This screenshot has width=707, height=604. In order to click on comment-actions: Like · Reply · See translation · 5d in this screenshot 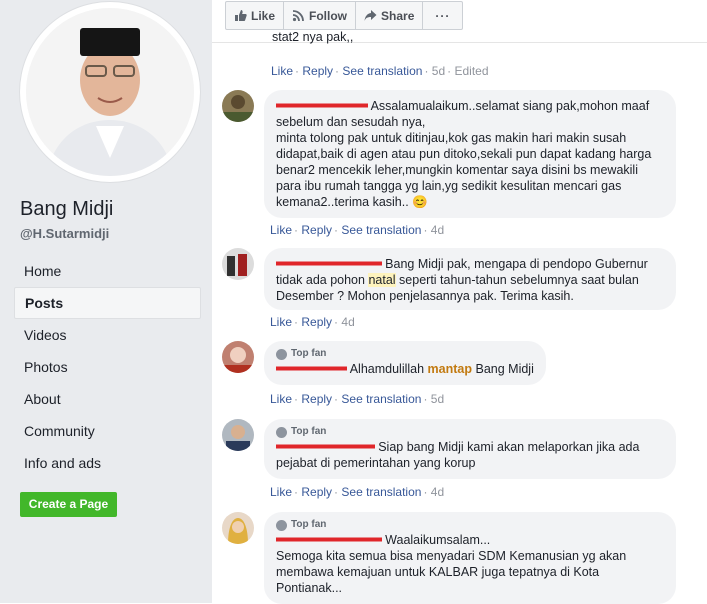, I will do `click(357, 399)`.